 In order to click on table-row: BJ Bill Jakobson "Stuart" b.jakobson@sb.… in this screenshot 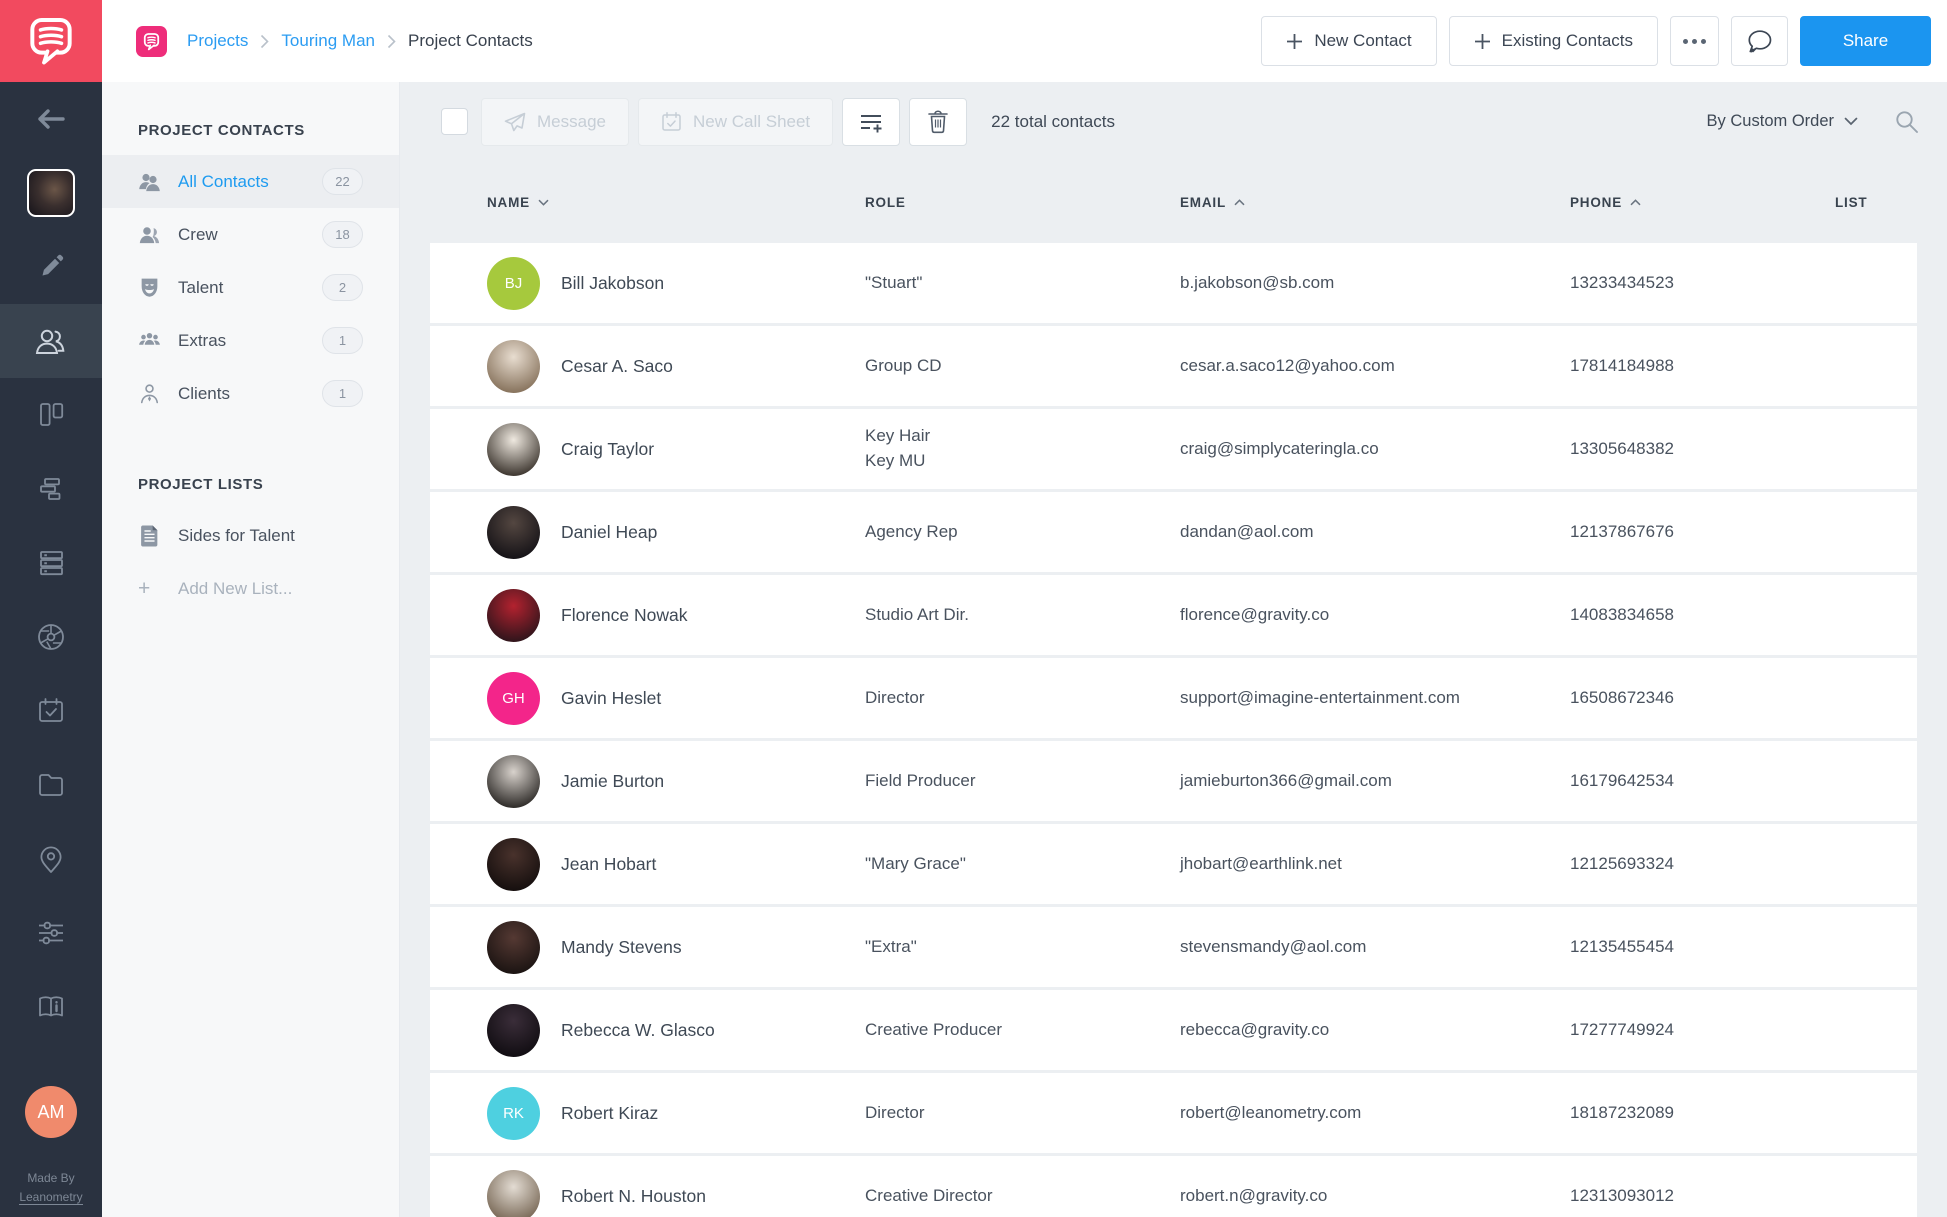, I will do `click(1173, 283)`.